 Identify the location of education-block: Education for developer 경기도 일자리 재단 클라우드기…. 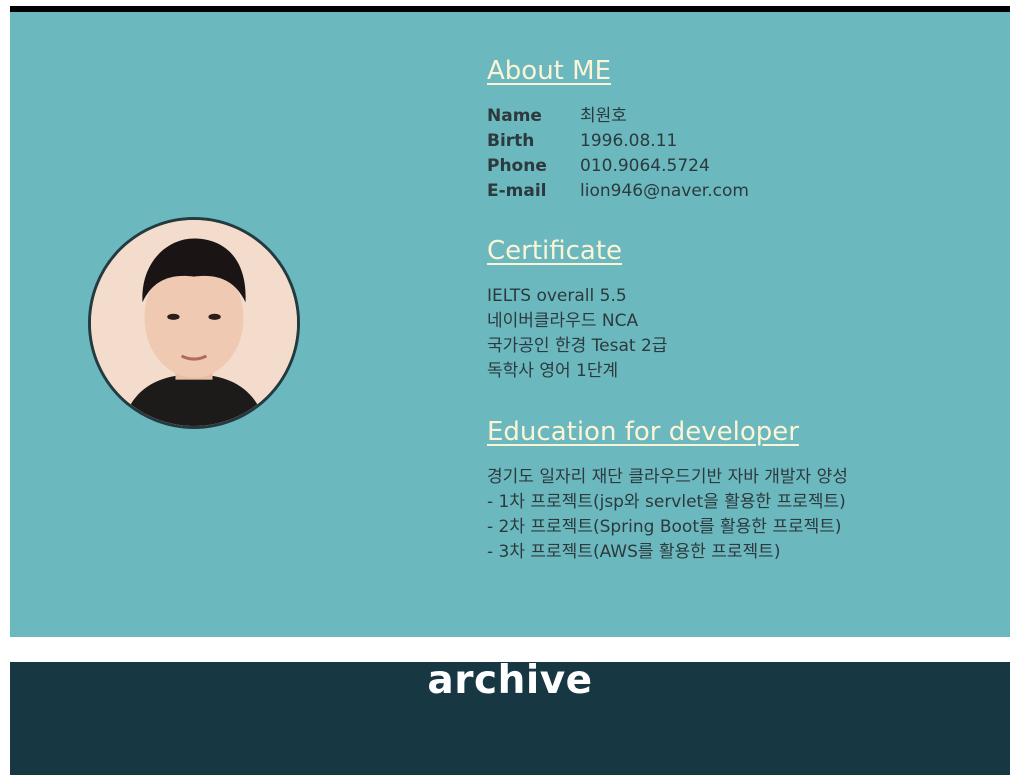
(667, 490).